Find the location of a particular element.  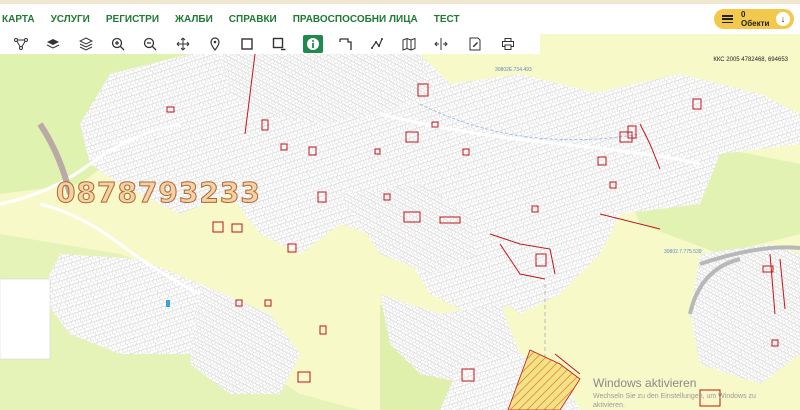

layers-filled-icon is located at coordinates (53, 44).